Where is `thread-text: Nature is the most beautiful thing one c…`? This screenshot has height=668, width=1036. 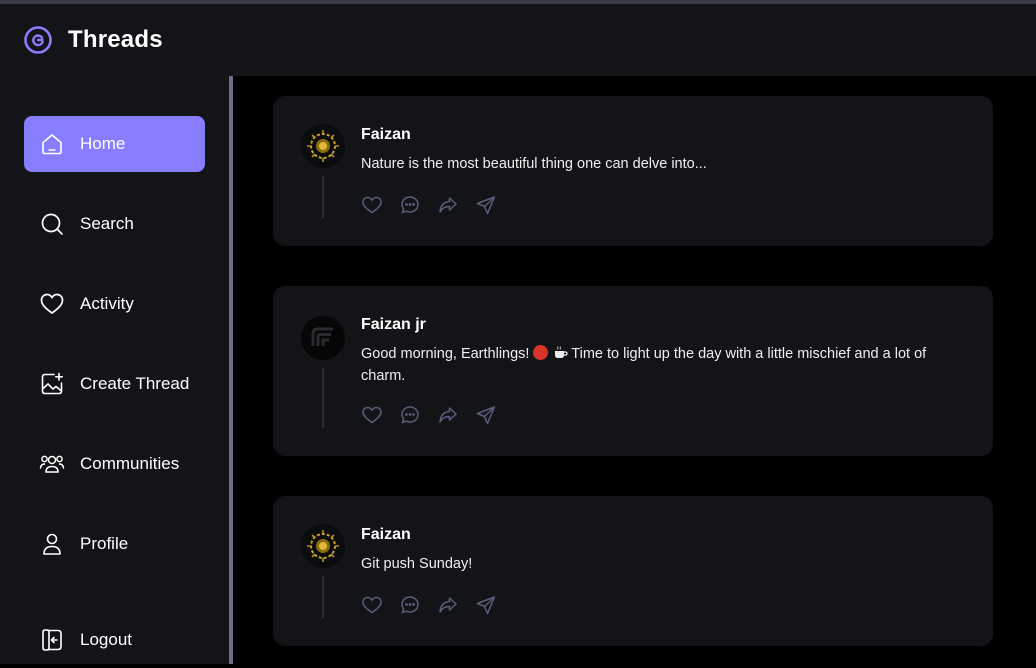 thread-text: Nature is the most beautiful thing one c… is located at coordinates (534, 164).